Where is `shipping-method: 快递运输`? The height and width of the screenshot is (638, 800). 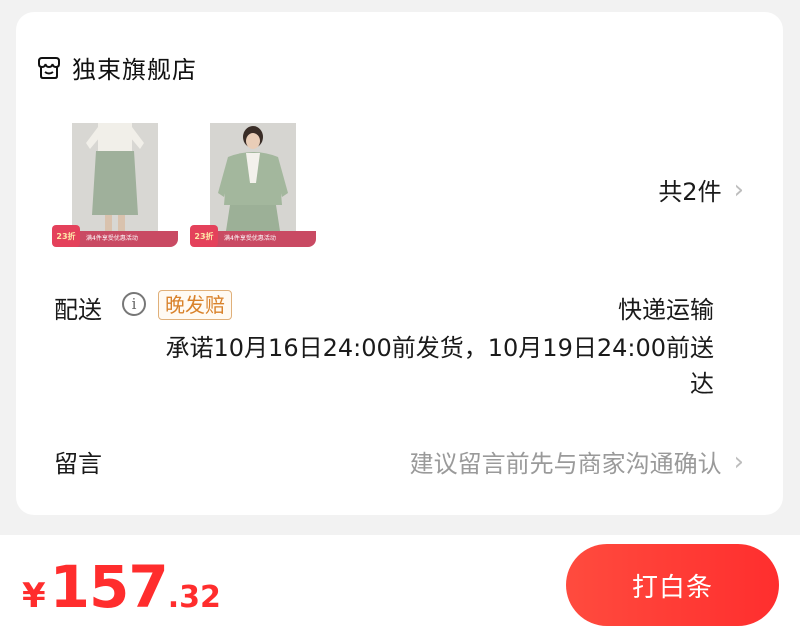 shipping-method: 快递运输 is located at coordinates (666, 310).